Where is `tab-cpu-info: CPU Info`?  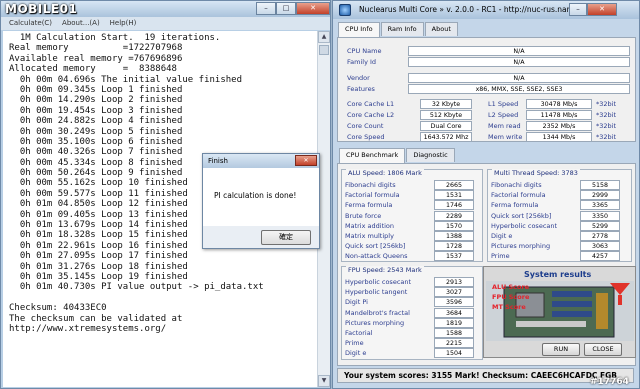 tab-cpu-info: CPU Info is located at coordinates (359, 29).